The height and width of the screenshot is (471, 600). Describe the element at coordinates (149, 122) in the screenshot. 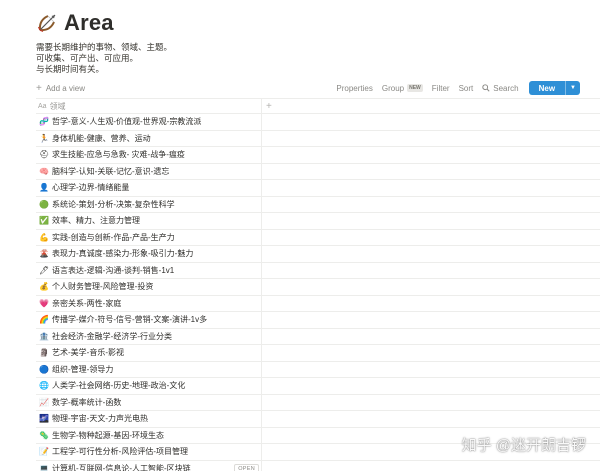

I see `row-title-cell: 🧬 哲学-意义-人生观-价值观-世界观-宗教流派` at that location.